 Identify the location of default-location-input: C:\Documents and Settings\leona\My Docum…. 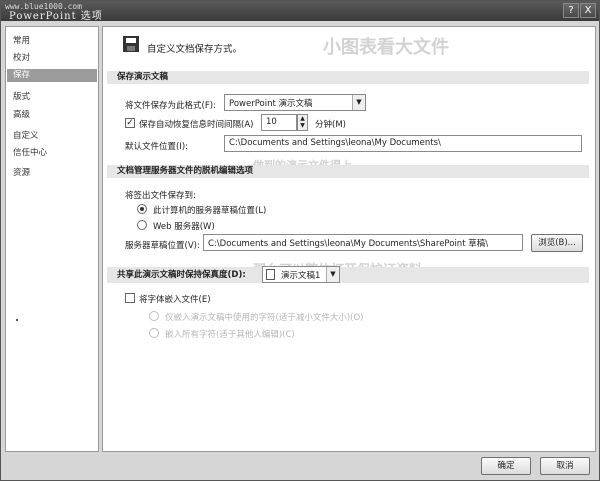
(403, 143).